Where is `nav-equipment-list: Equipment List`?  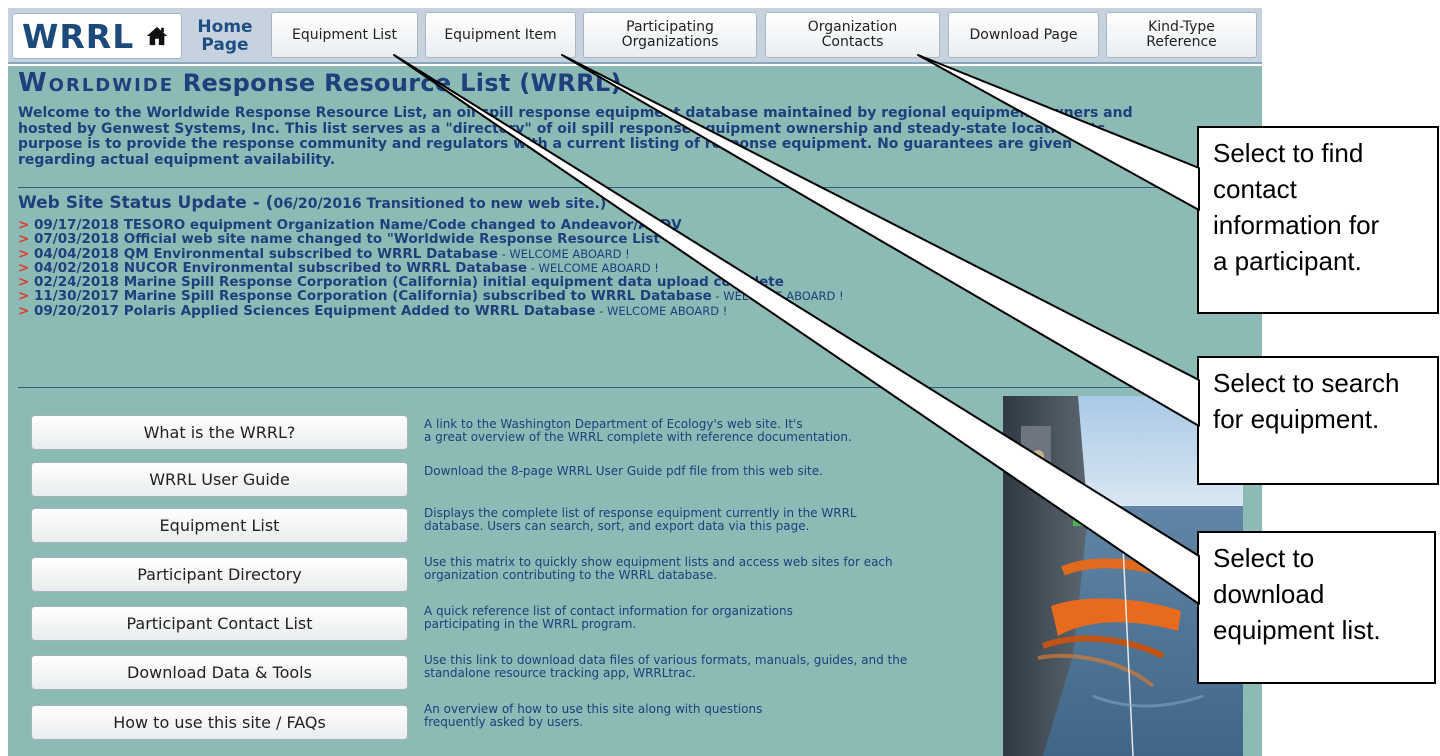
nav-equipment-list: Equipment List is located at coordinates (344, 35).